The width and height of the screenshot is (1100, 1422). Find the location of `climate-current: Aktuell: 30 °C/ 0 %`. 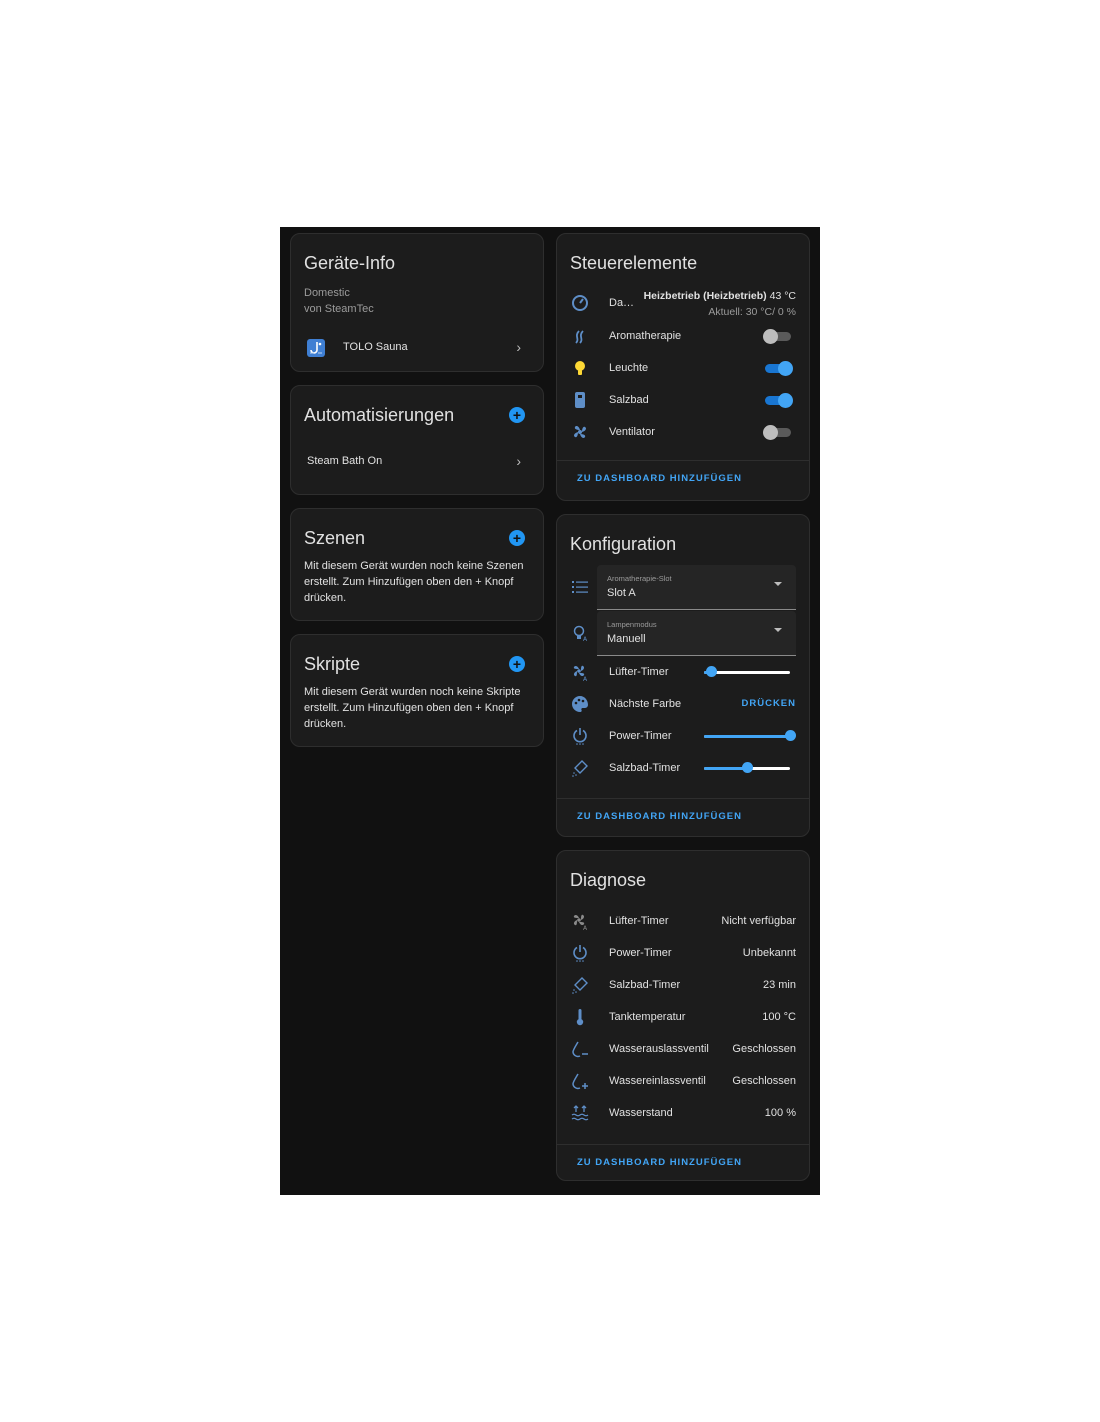

climate-current: Aktuell: 30 °C/ 0 % is located at coordinates (752, 312).